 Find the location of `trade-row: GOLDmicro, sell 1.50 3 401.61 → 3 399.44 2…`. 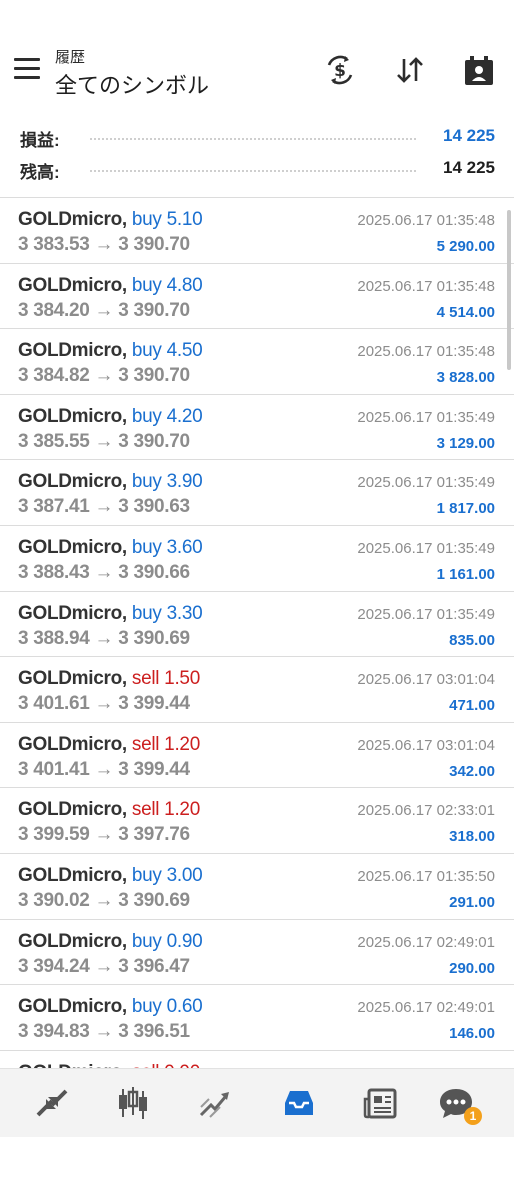

trade-row: GOLDmicro, sell 1.50 3 401.61 → 3 399.44 2… is located at coordinates (257, 690).